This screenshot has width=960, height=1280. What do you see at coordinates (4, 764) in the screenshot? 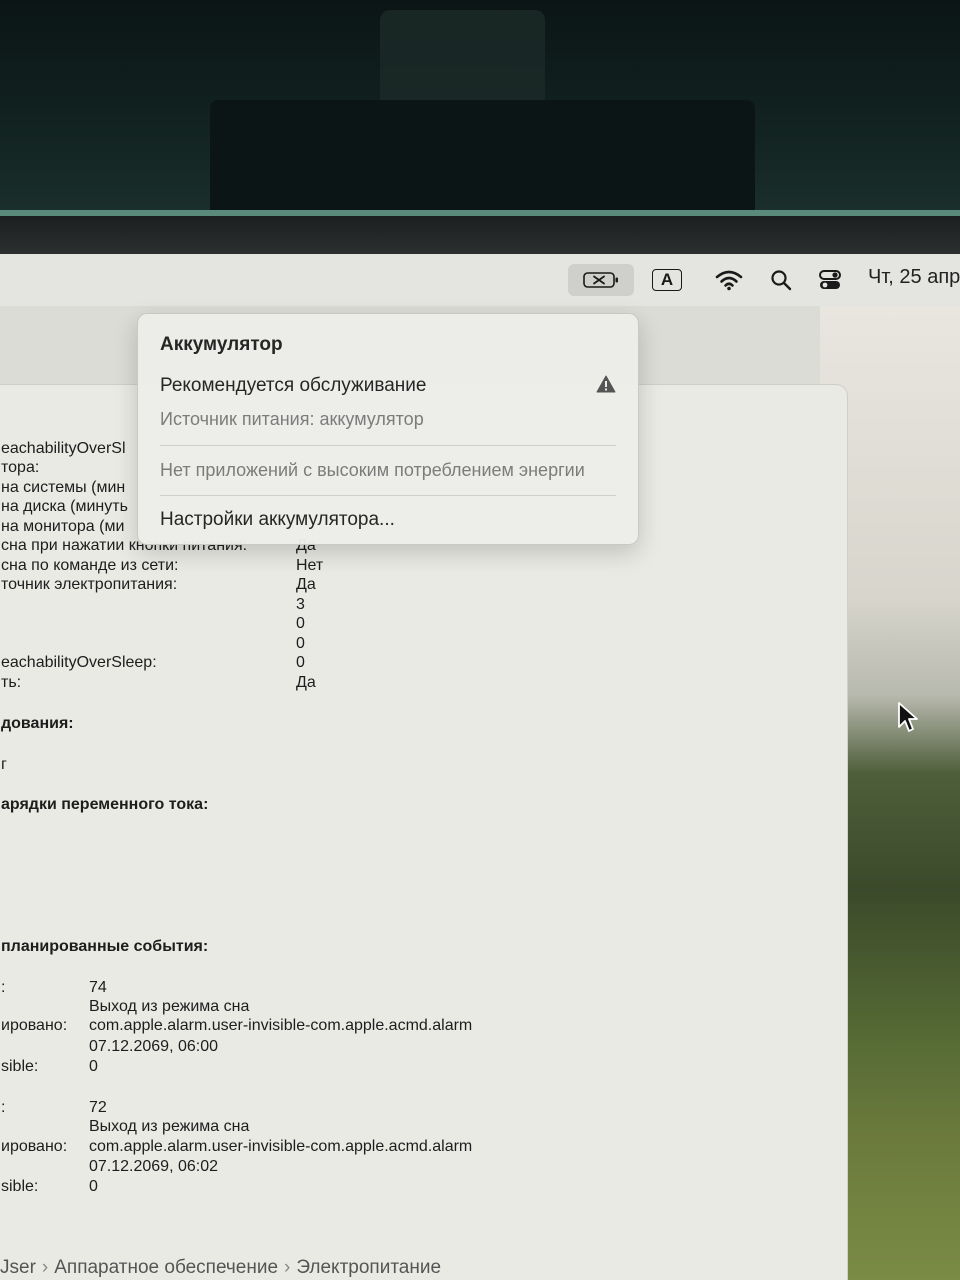
I see `info-label: г` at bounding box center [4, 764].